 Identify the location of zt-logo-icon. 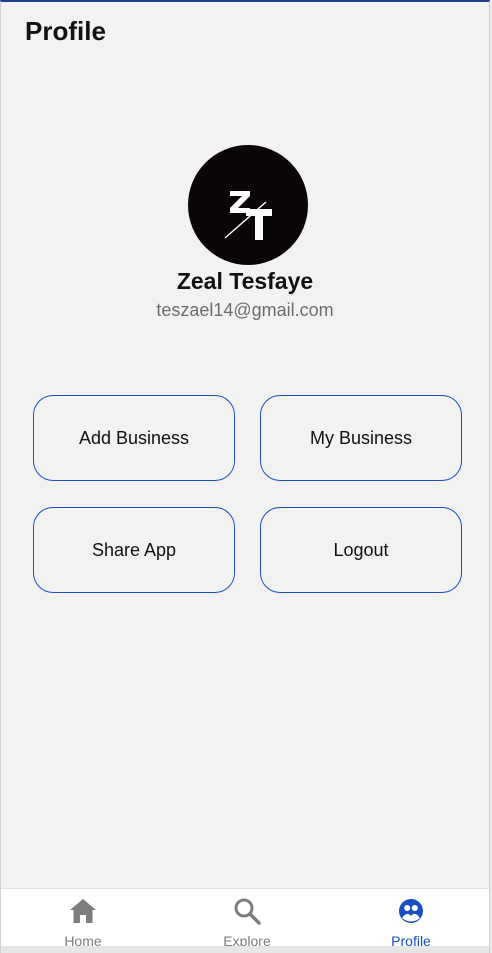
(248, 215).